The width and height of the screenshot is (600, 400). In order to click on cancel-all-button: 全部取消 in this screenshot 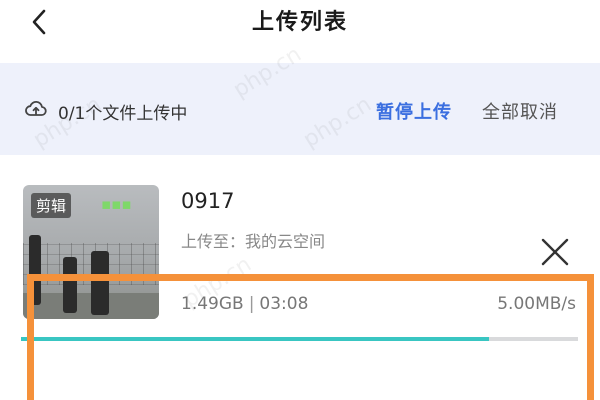, I will do `click(520, 111)`.